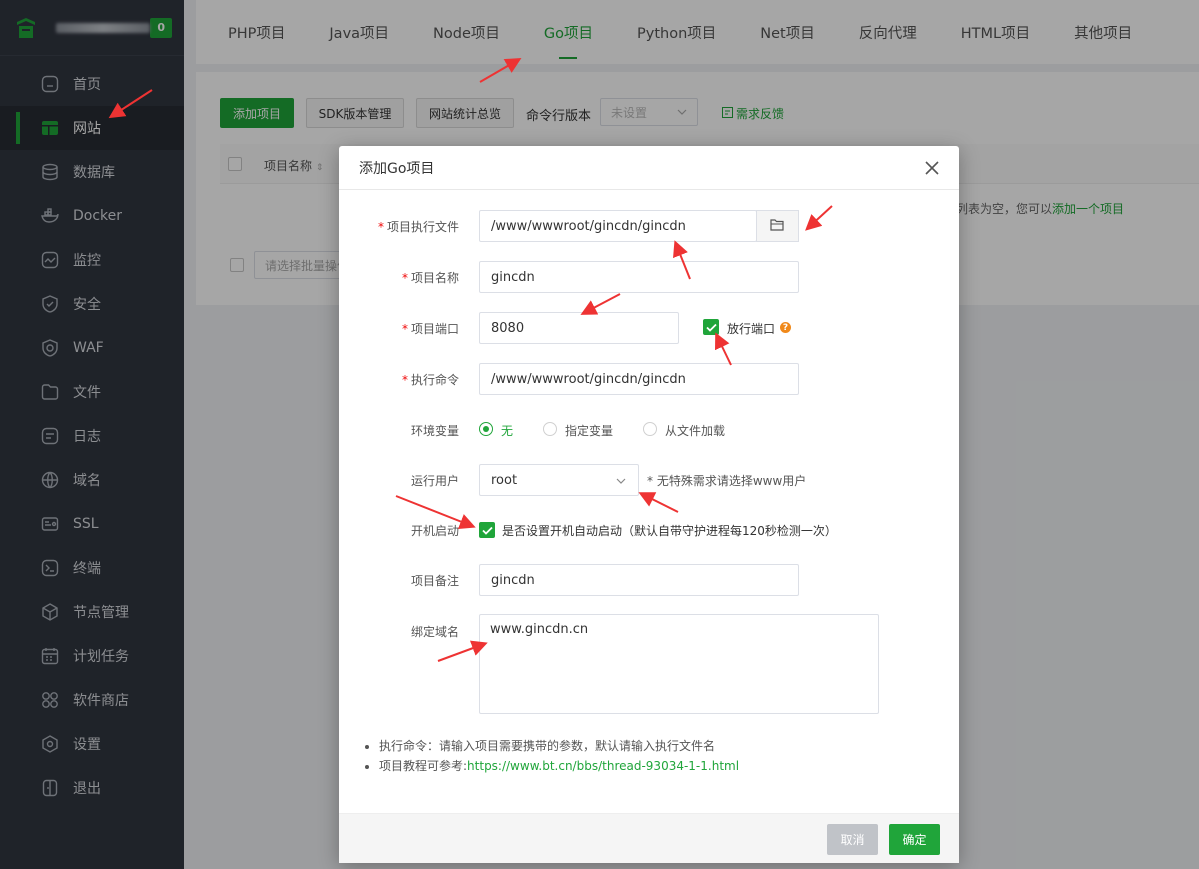 This screenshot has width=1199, height=869. I want to click on env-none-radio, so click(486, 429).